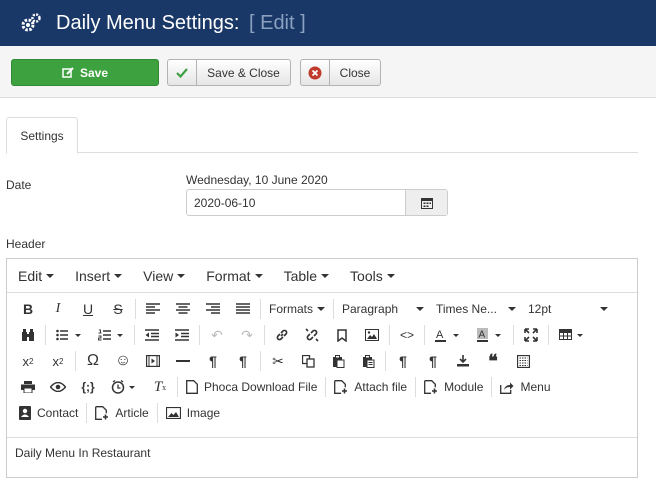 The width and height of the screenshot is (656, 478). What do you see at coordinates (28, 387) in the screenshot?
I see `print-icon` at bounding box center [28, 387].